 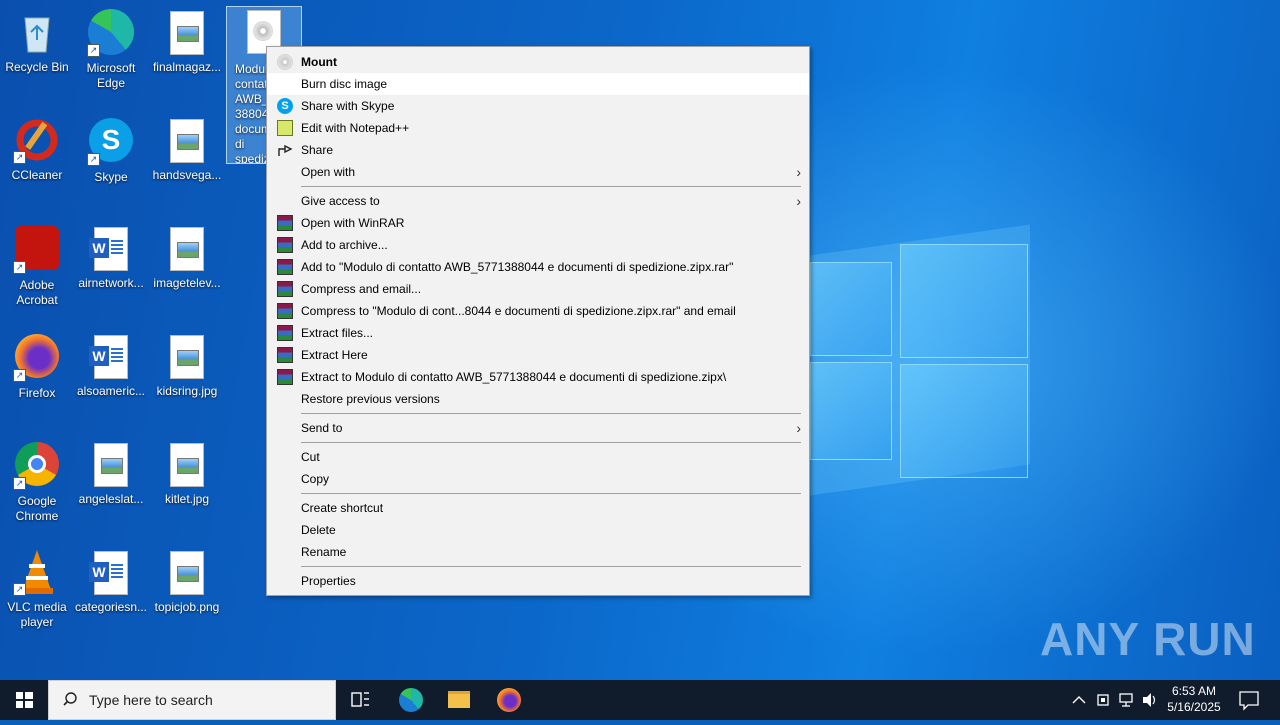 What do you see at coordinates (538, 552) in the screenshot?
I see `menu-item-rename: Rename` at bounding box center [538, 552].